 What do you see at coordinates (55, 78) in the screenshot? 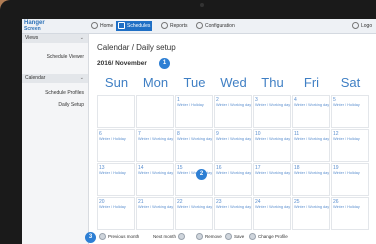
I see `sidebar-calendar-header: Calendar ⌄` at bounding box center [55, 78].